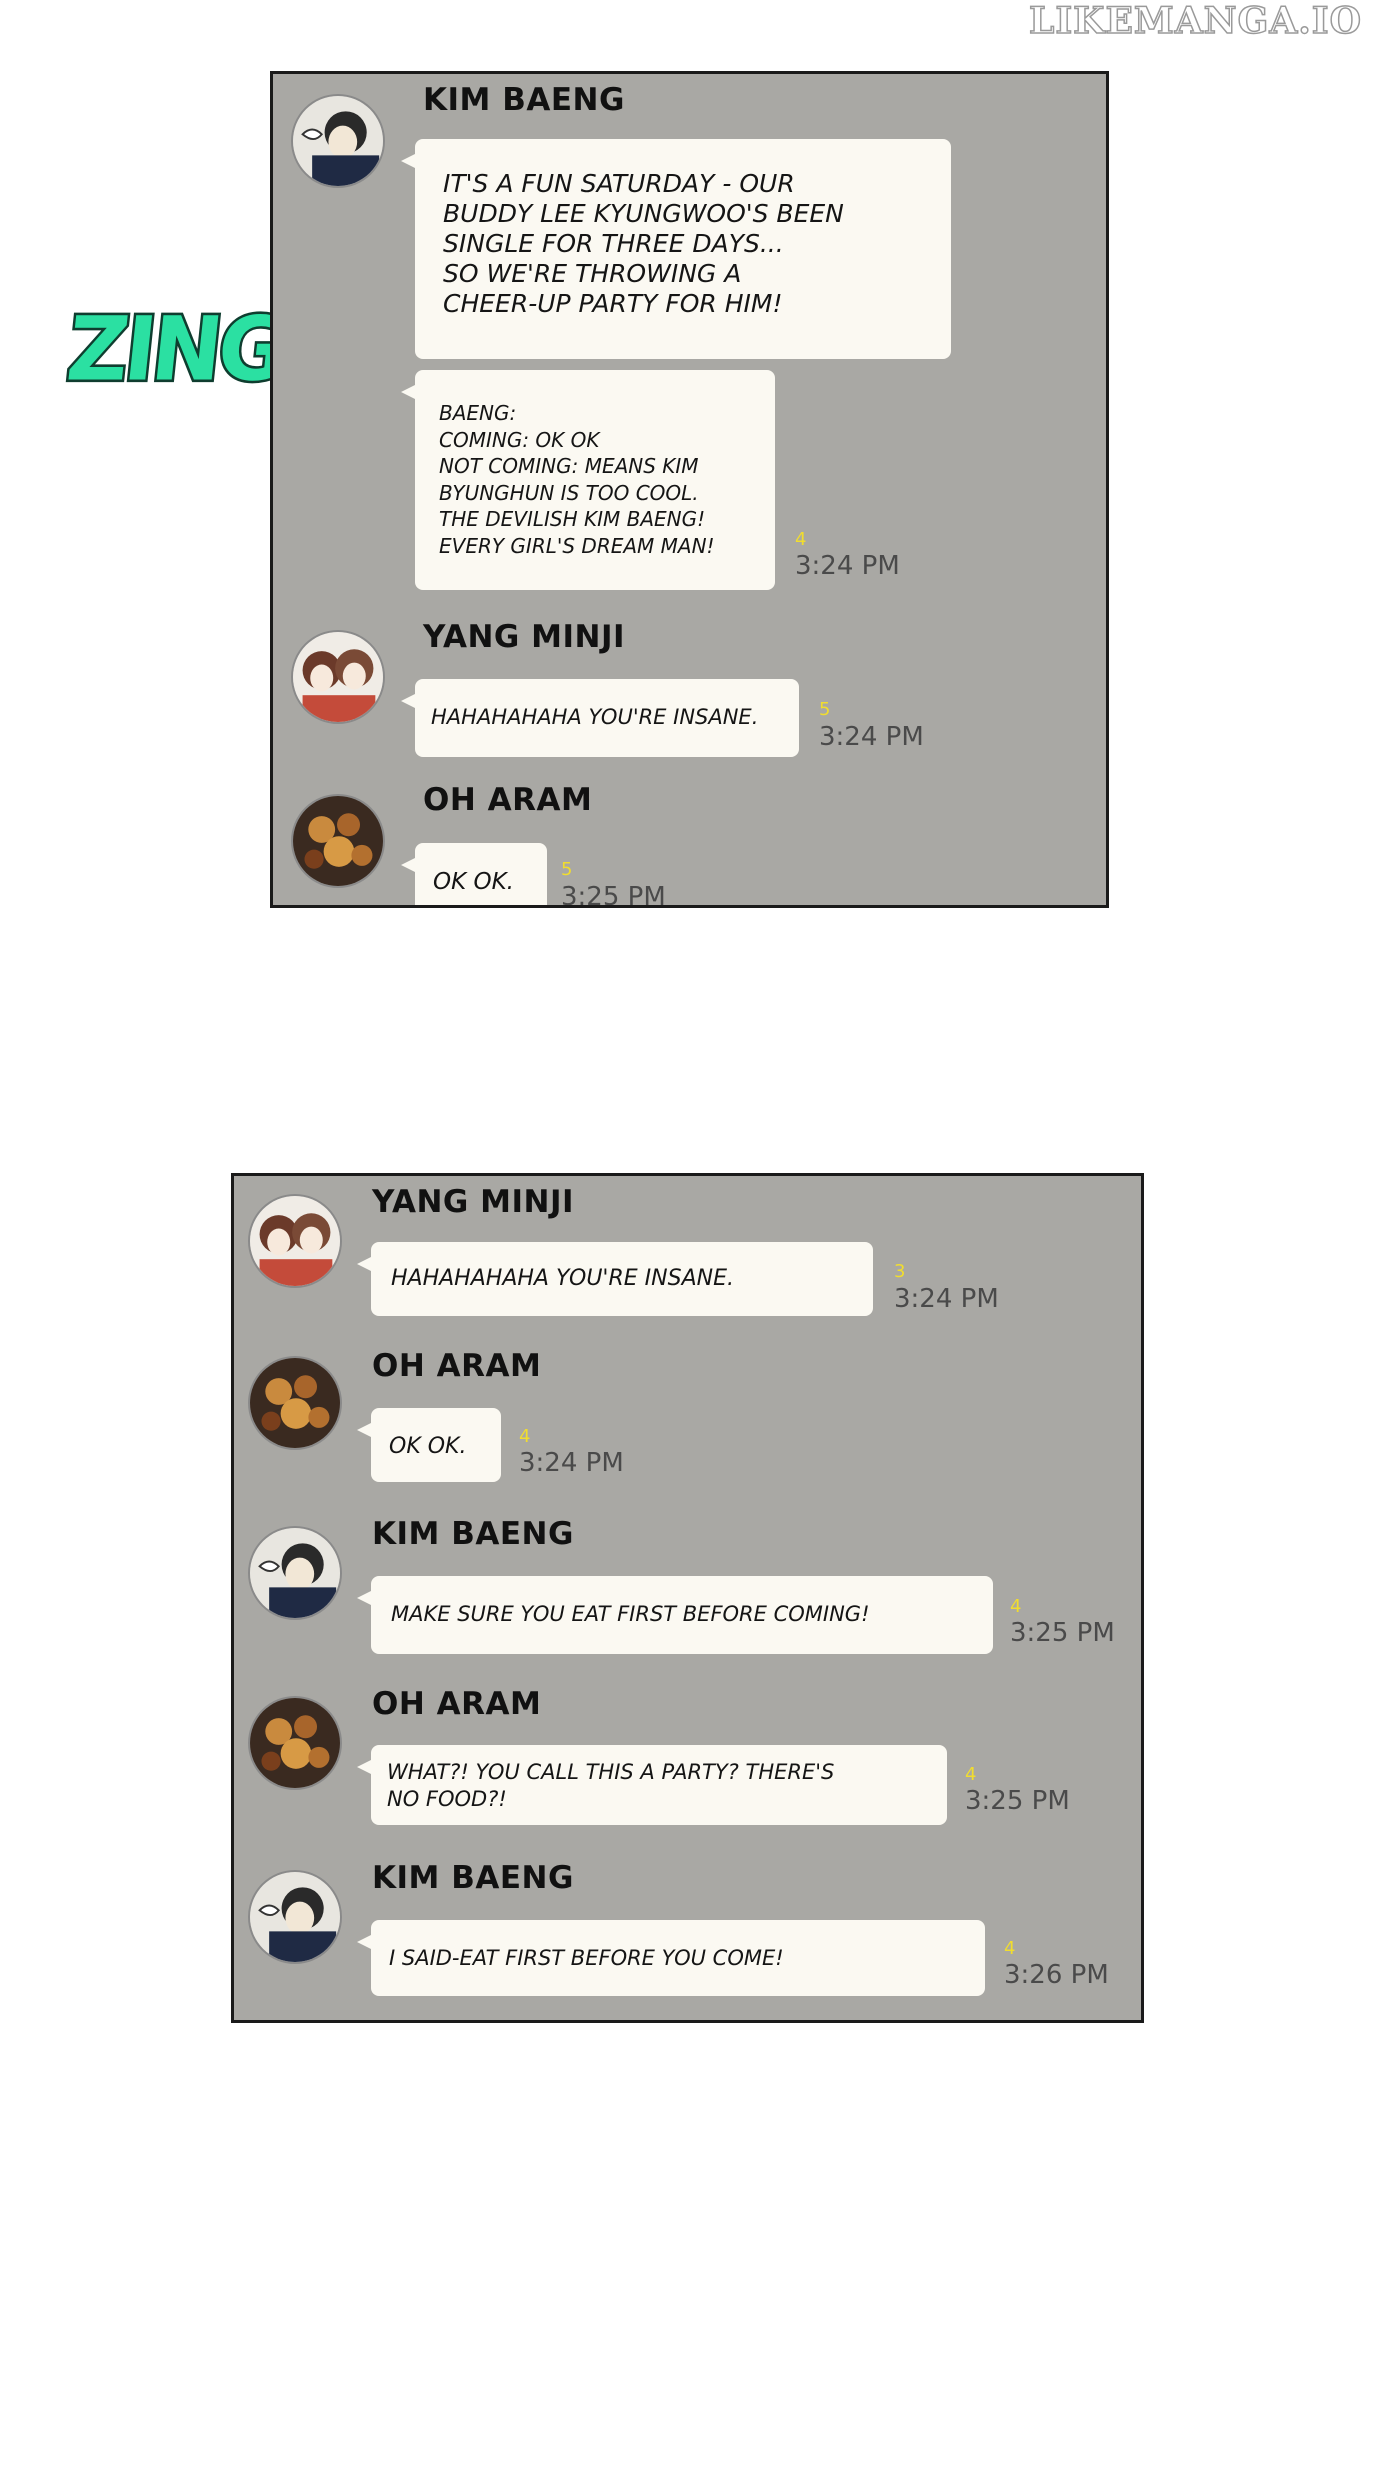  Describe the element at coordinates (175, 349) in the screenshot. I see `sfx-zing: ZING` at that location.